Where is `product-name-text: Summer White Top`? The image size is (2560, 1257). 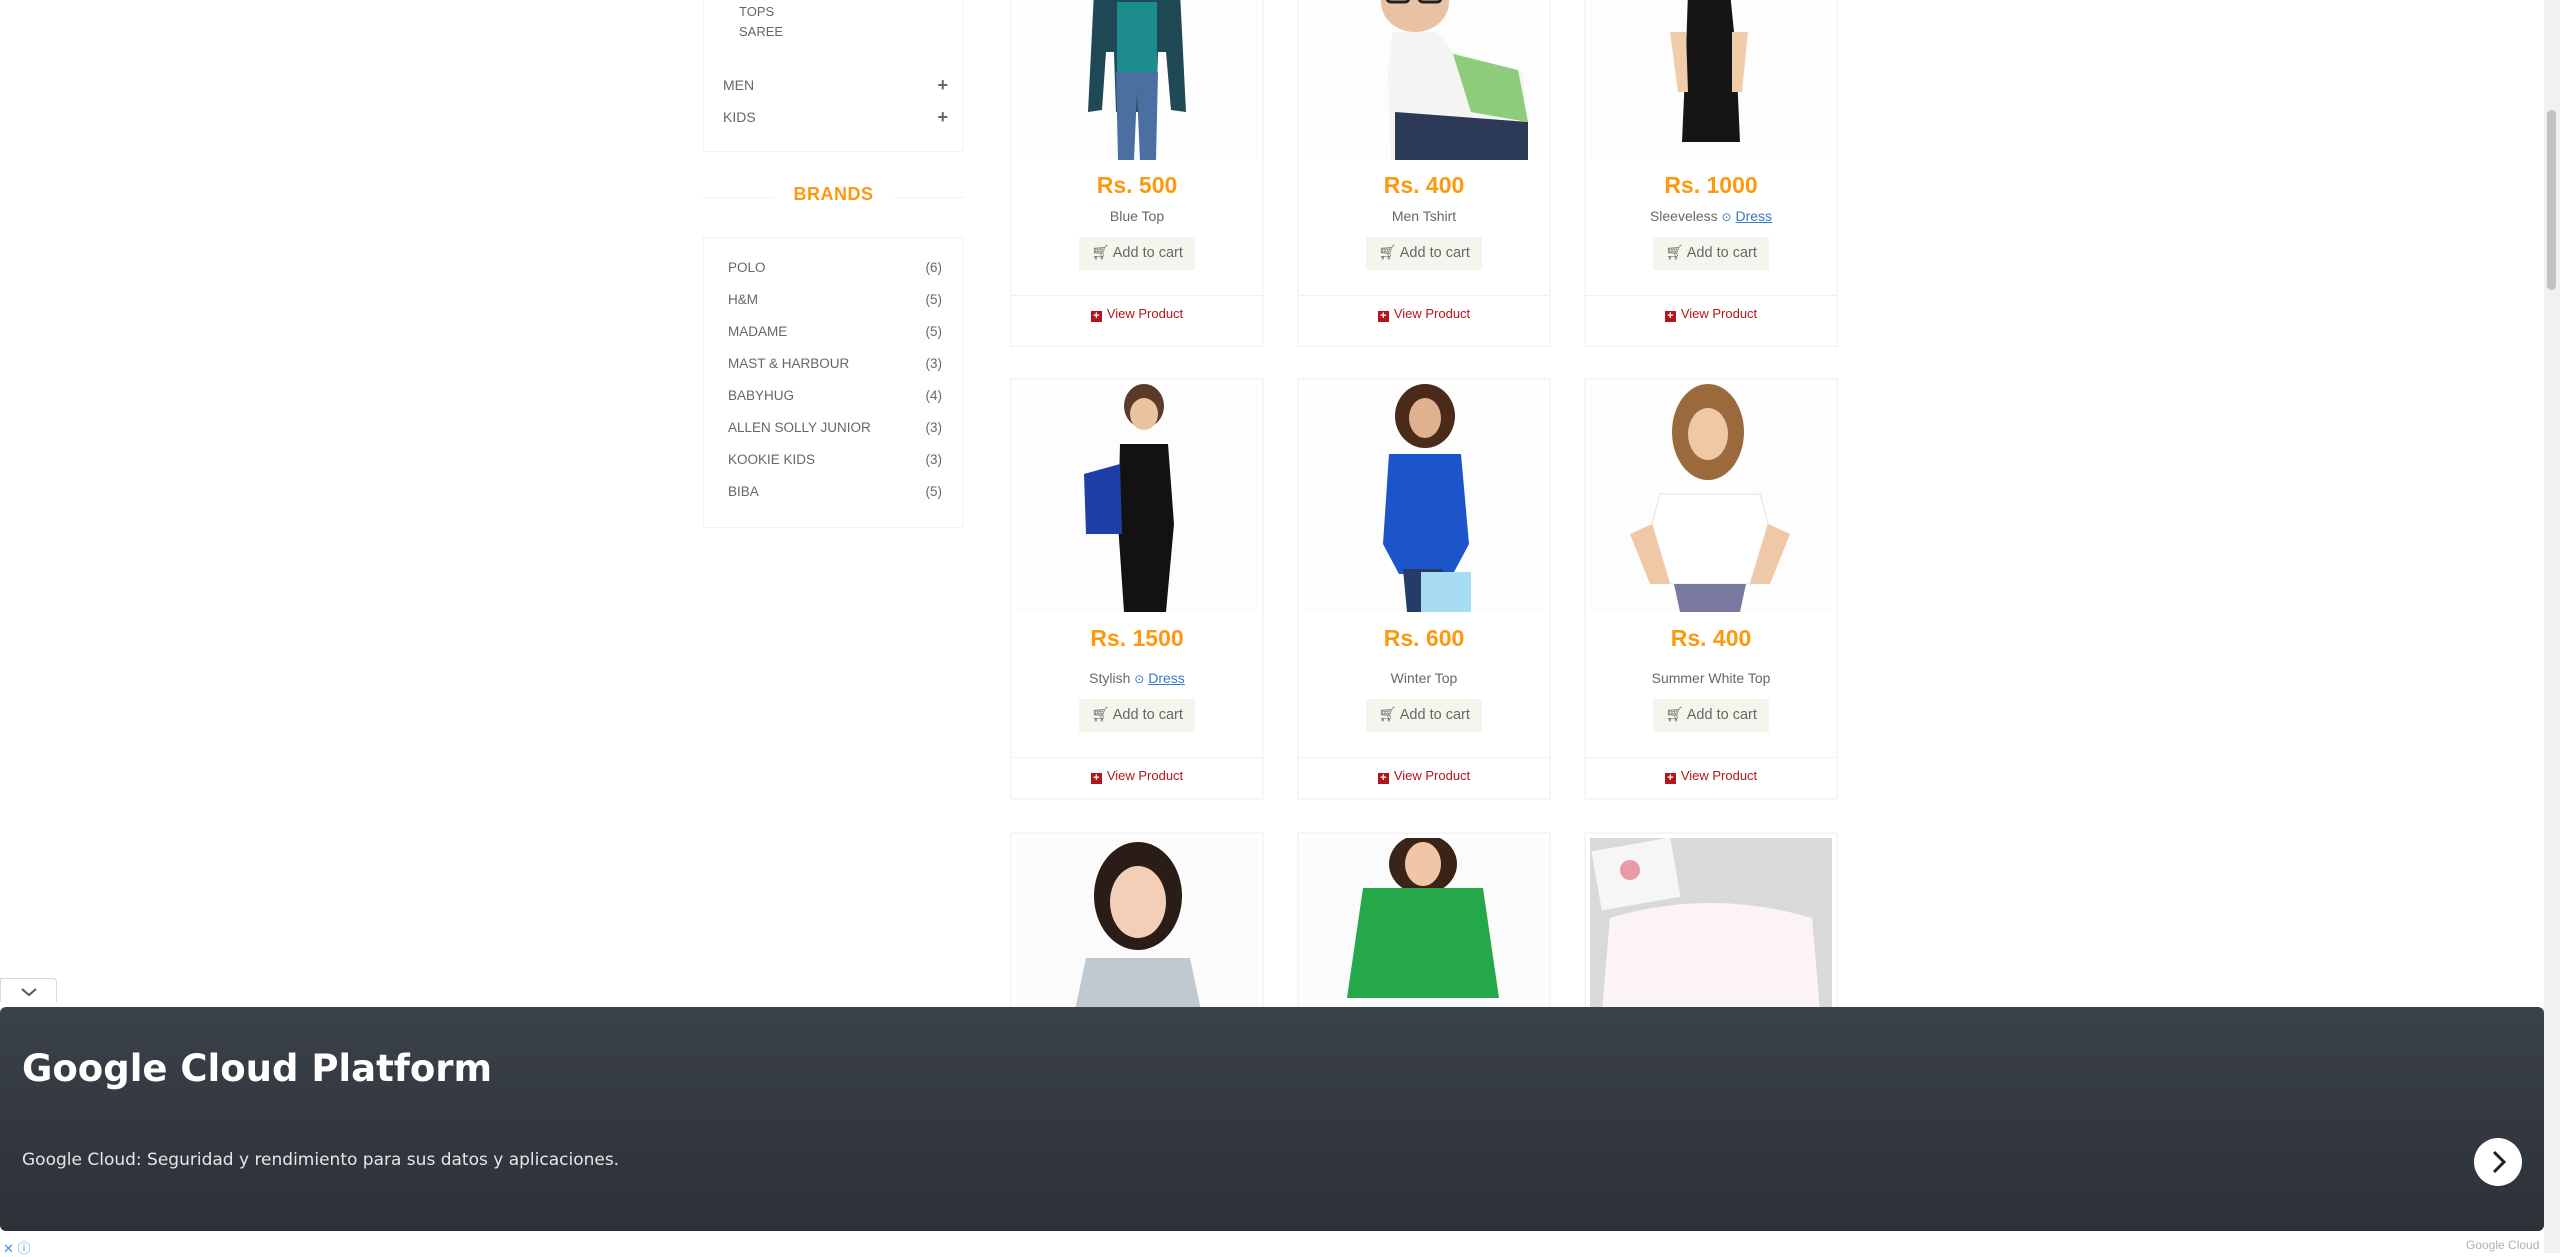
product-name-text: Summer White Top is located at coordinates (1711, 678).